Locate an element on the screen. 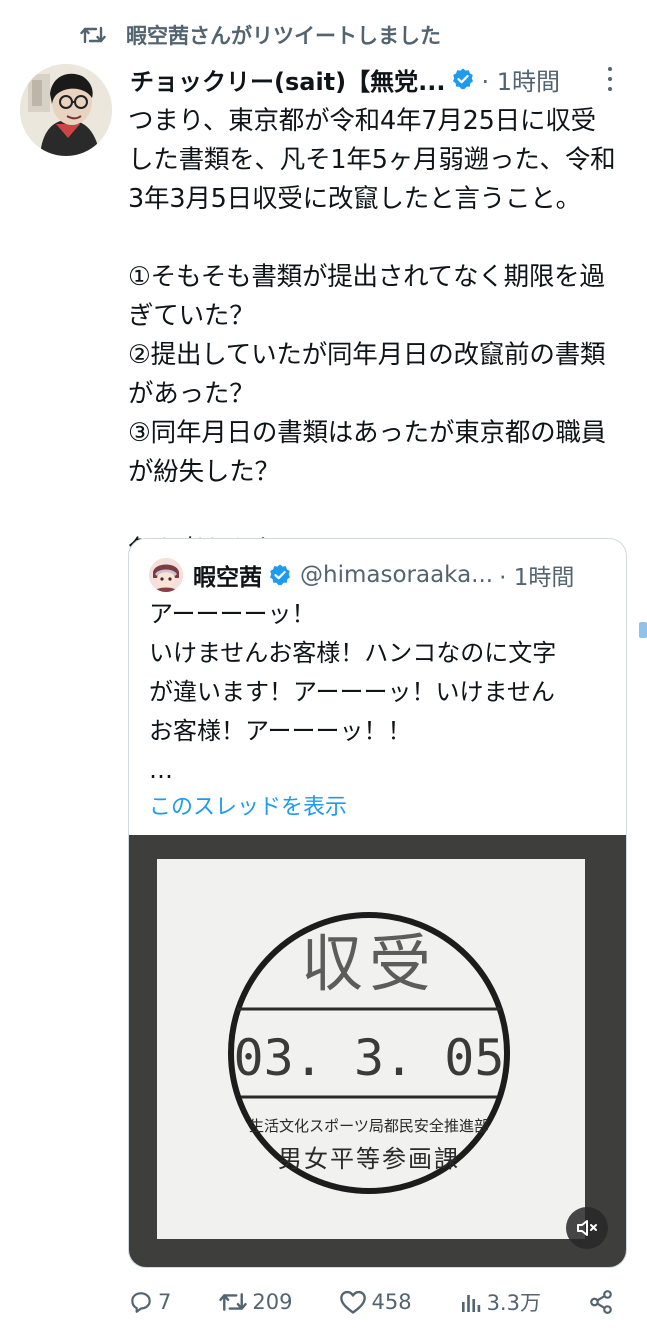 This screenshot has height=1328, width=647. retweet-label: 暇空茜さんがリツイートしました is located at coordinates (283, 36).